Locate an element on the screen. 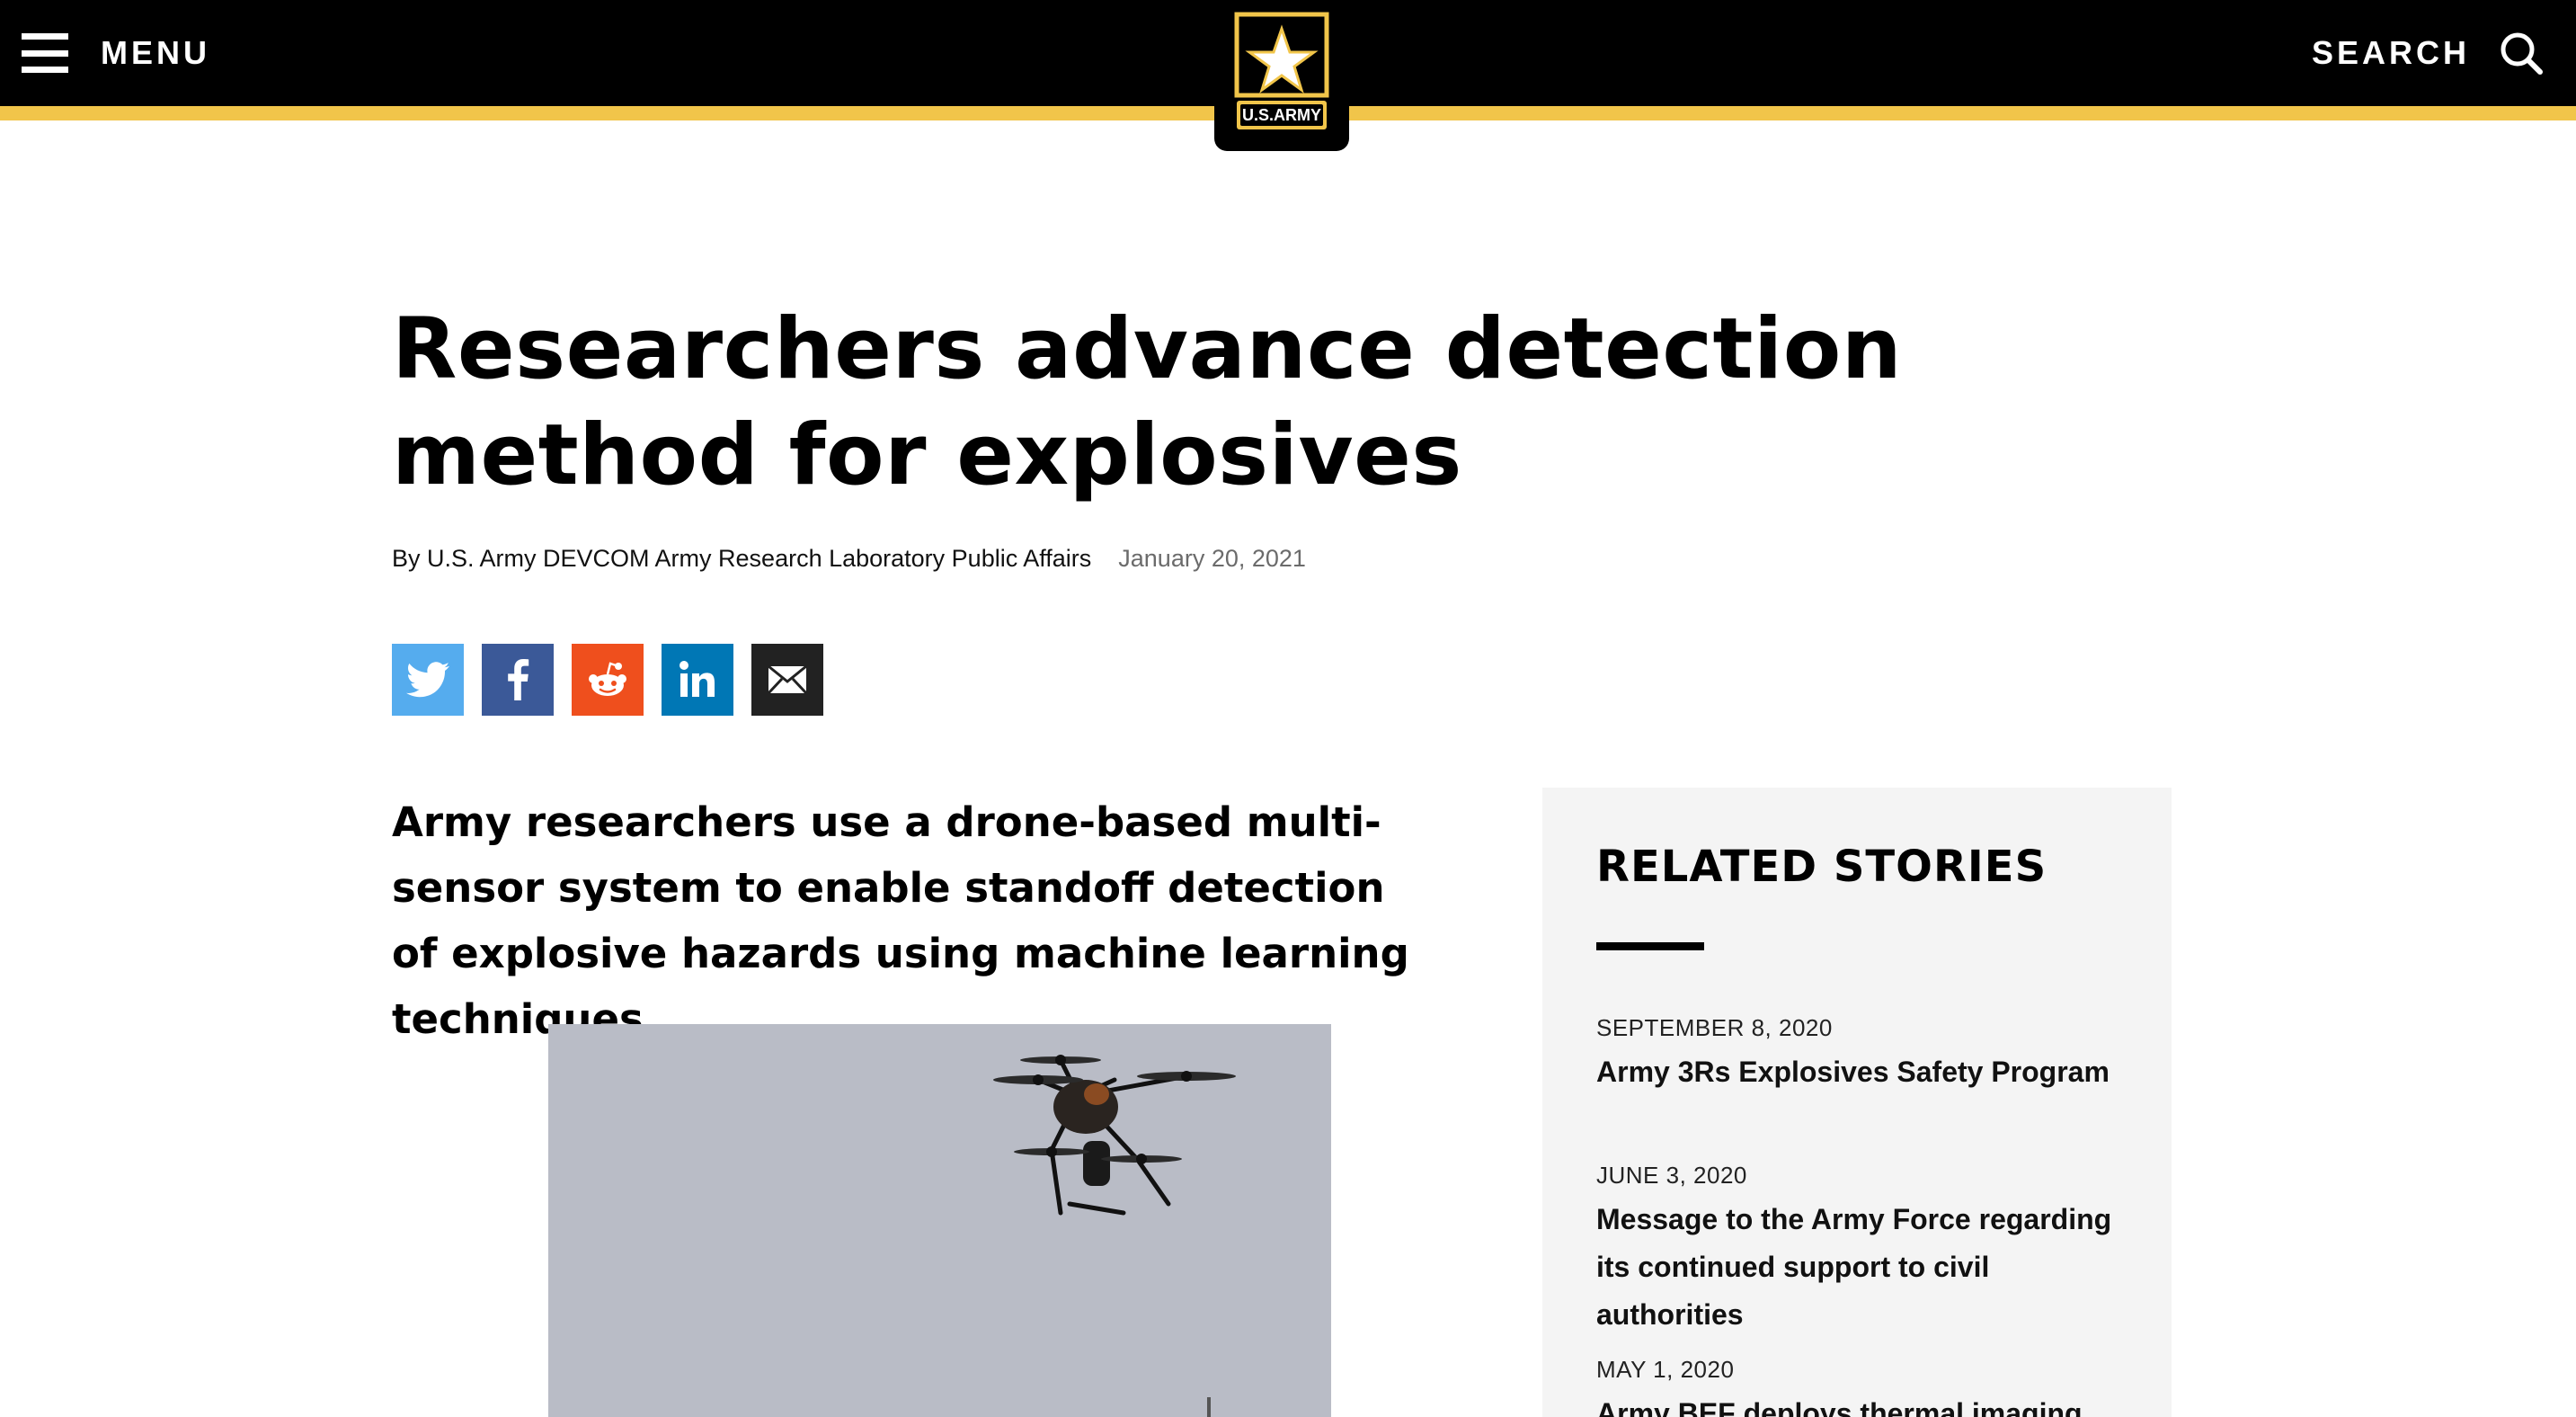  related-story-date: SEPTEMBER 8, 2020 is located at coordinates (1714, 1027).